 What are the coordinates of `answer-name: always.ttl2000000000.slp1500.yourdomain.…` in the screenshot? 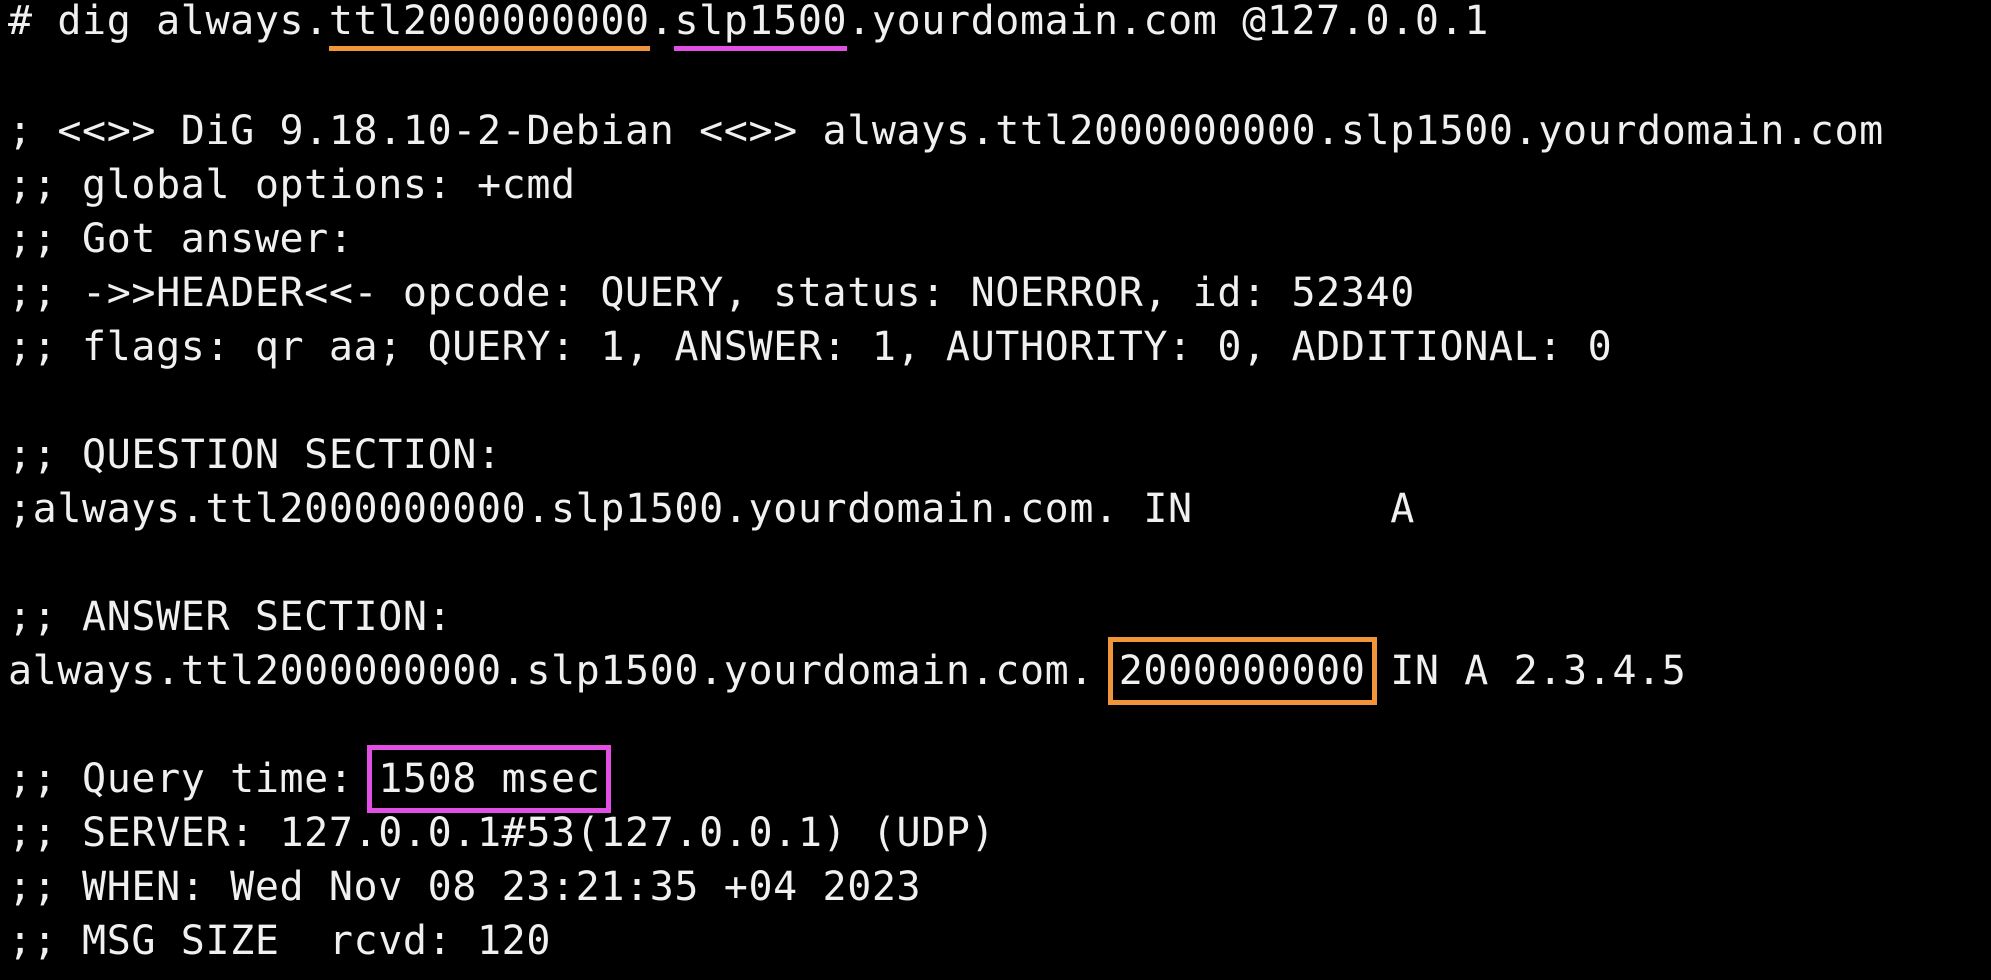 It's located at (551, 671).